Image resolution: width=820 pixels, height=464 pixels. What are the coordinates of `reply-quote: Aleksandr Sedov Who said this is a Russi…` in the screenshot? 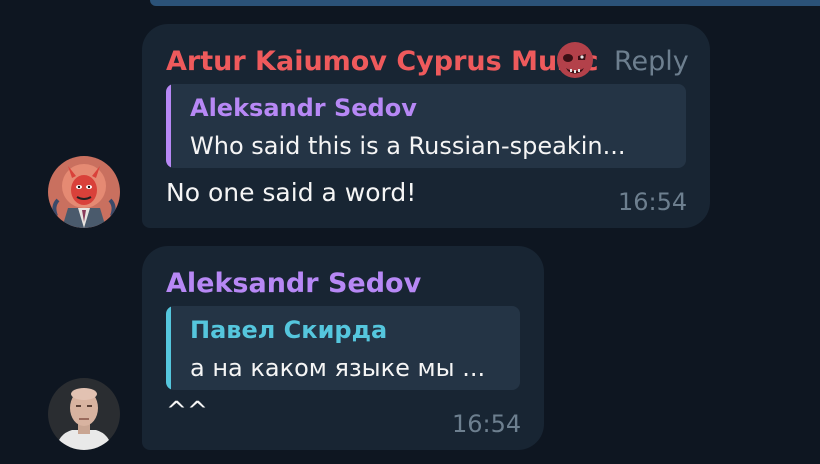 It's located at (426, 126).